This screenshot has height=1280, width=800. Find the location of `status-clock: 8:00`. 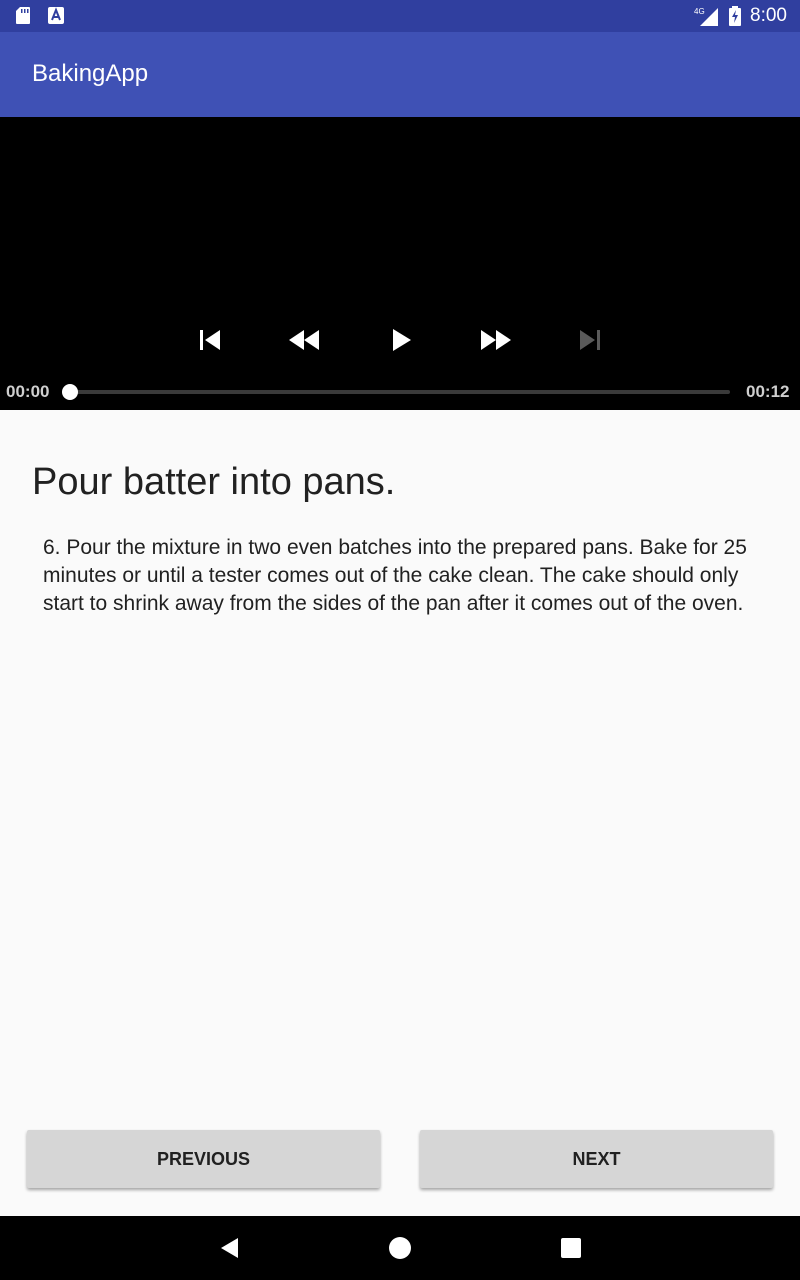

status-clock: 8:00 is located at coordinates (768, 15).